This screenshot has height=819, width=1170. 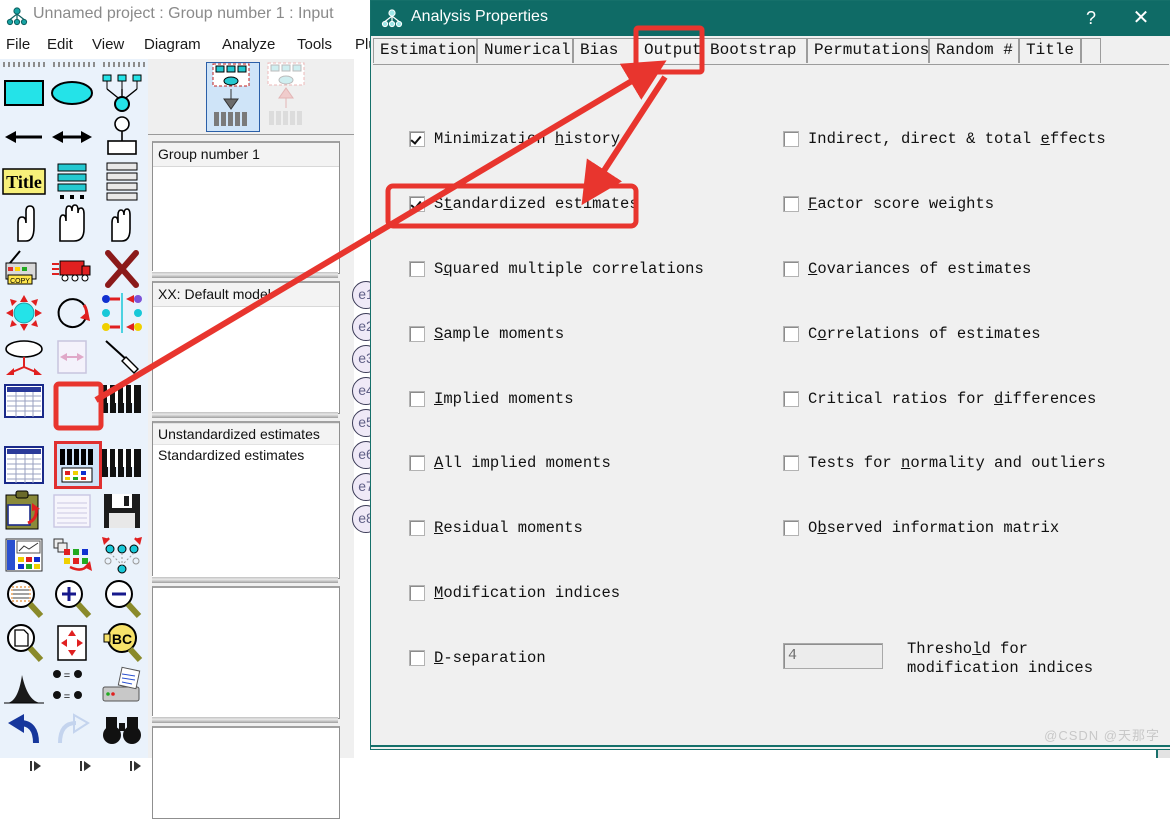 I want to click on tool-add-unique-variable, so click(x=122, y=137).